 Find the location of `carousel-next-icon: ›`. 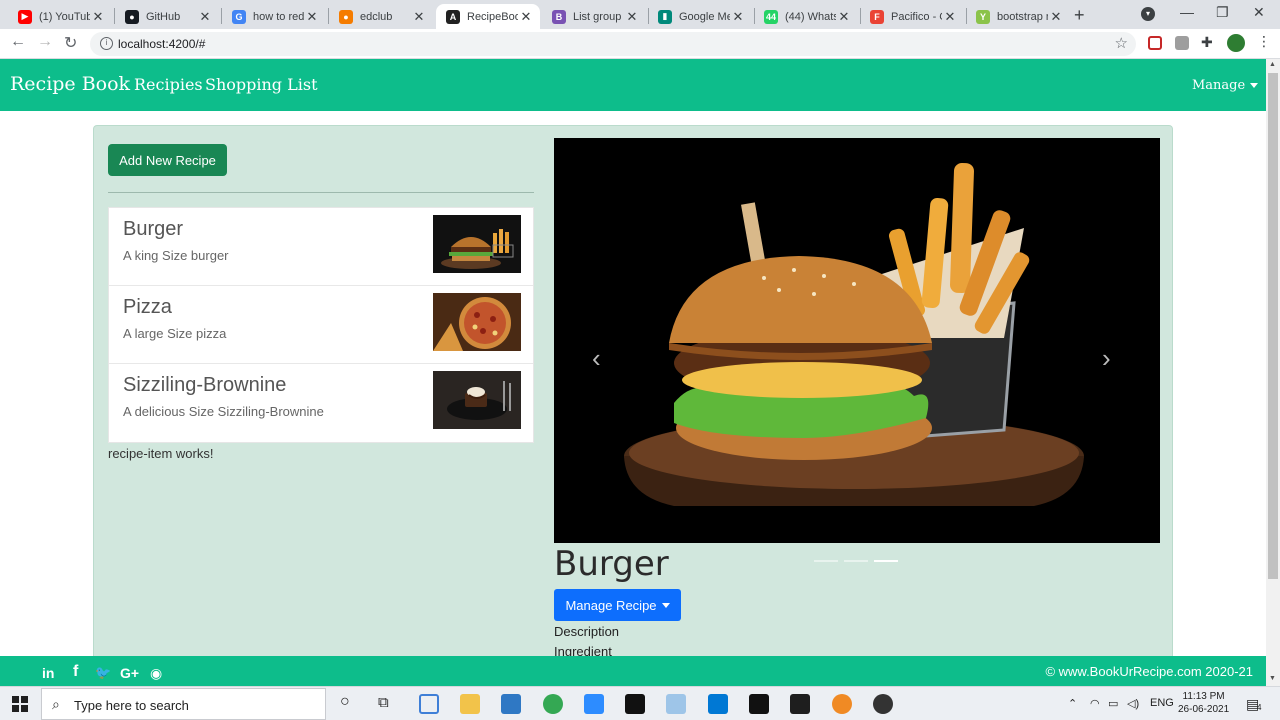

carousel-next-icon: › is located at coordinates (1106, 358).